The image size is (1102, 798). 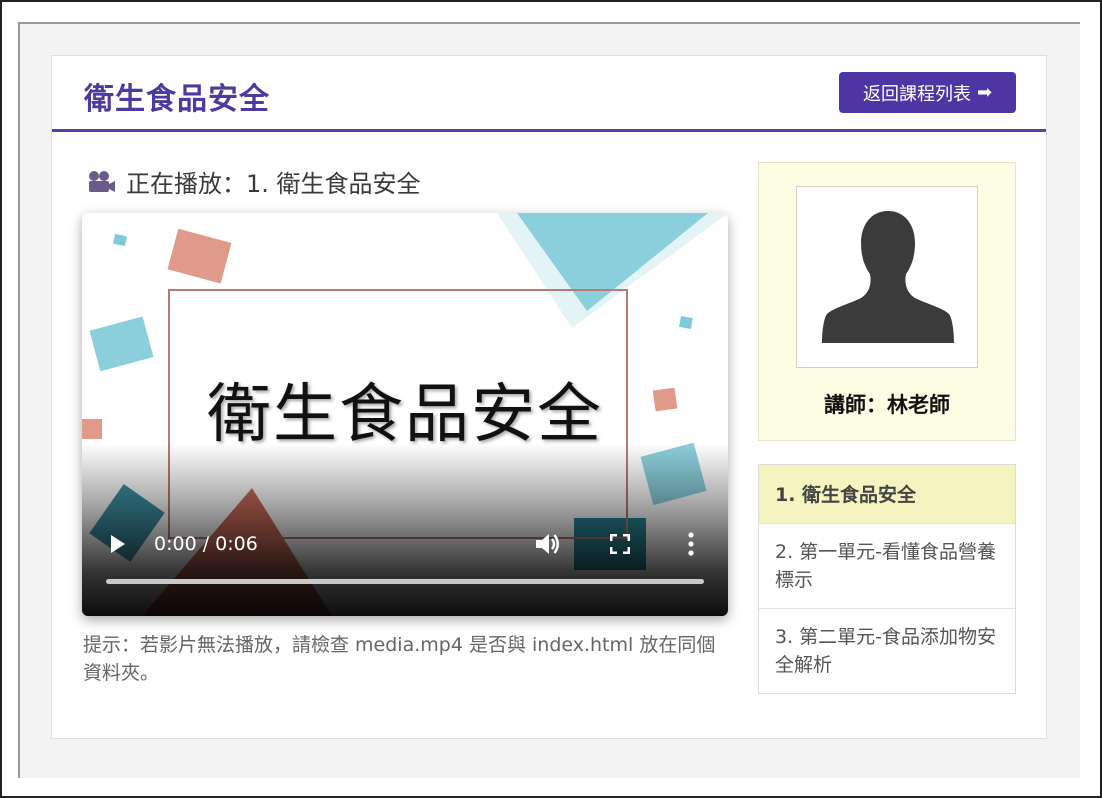 I want to click on arrow-right-icon: ➡, so click(x=984, y=92).